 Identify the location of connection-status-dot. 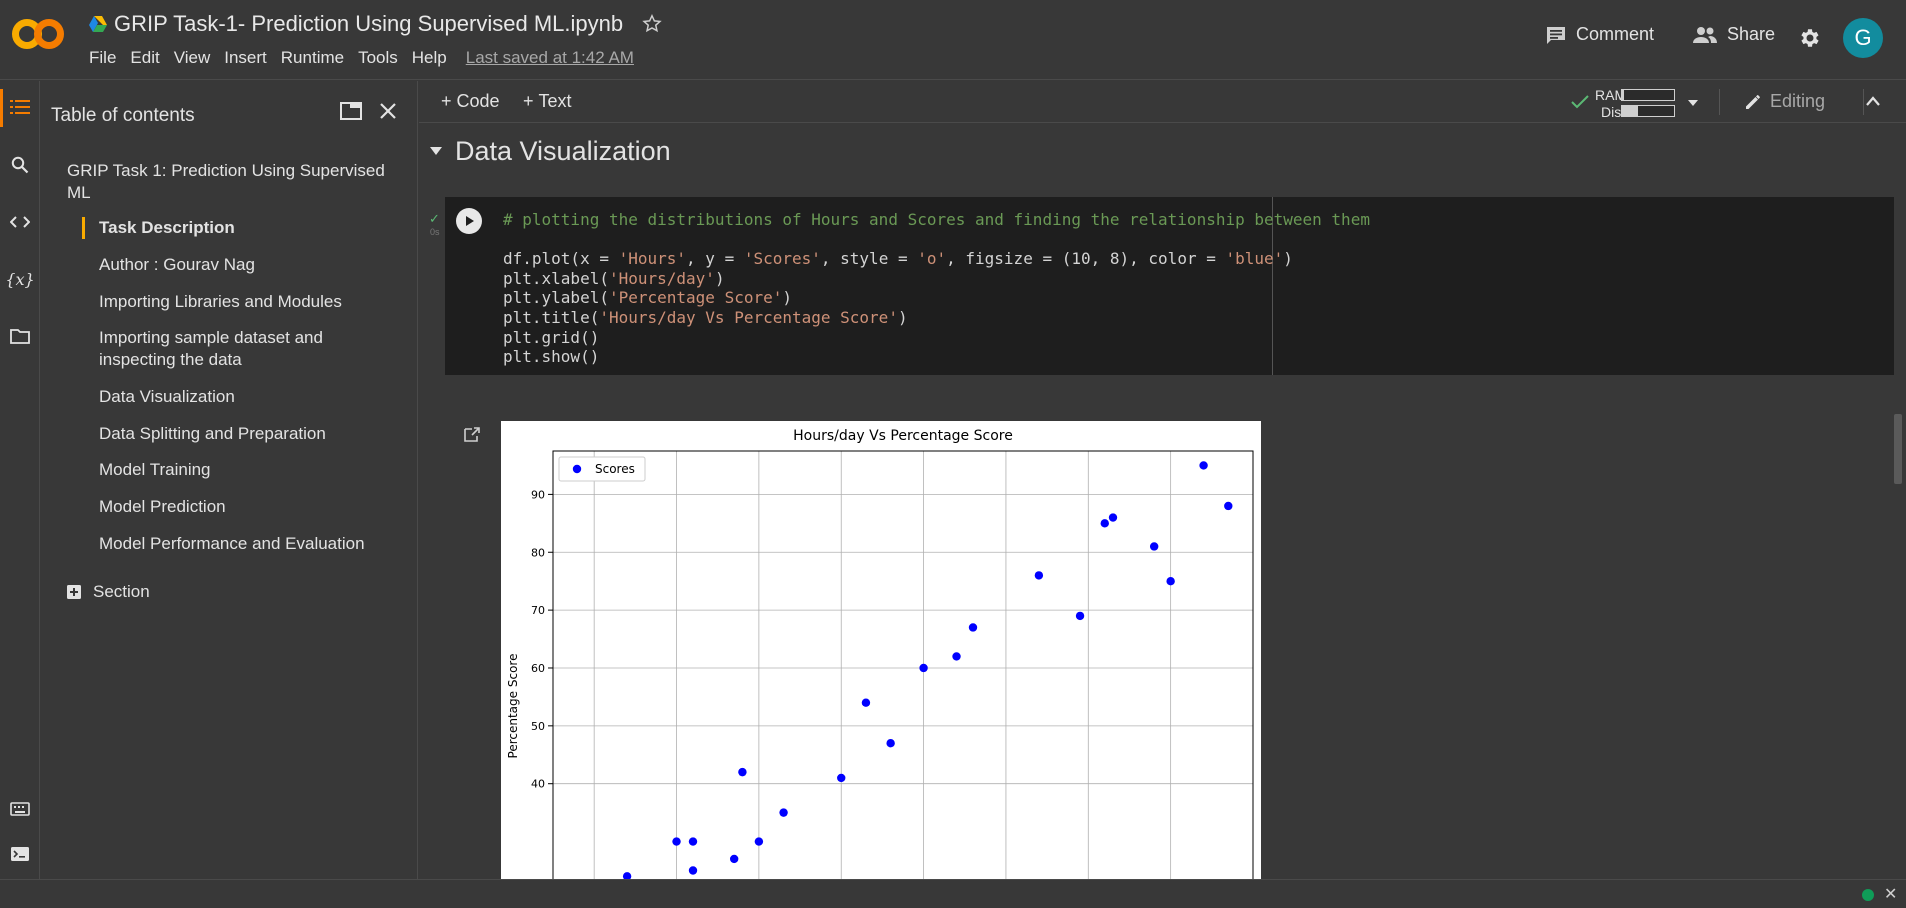
(1868, 895).